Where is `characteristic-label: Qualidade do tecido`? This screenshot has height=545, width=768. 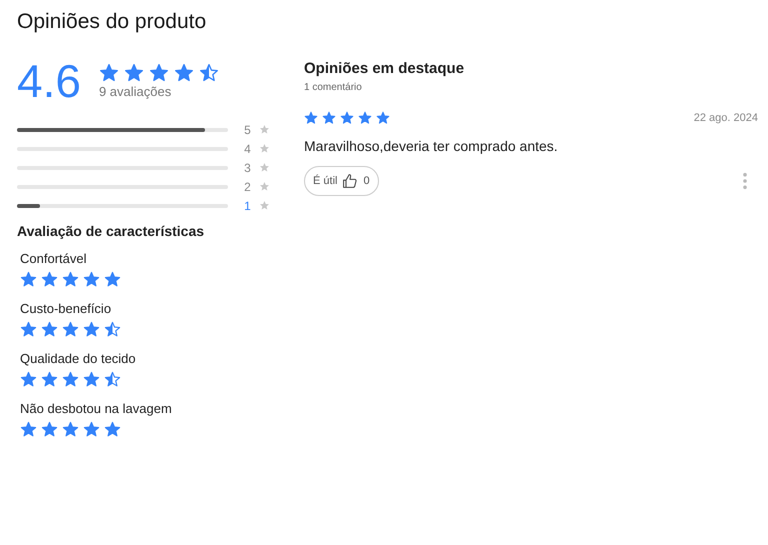 characteristic-label: Qualidade do tecido is located at coordinates (78, 358).